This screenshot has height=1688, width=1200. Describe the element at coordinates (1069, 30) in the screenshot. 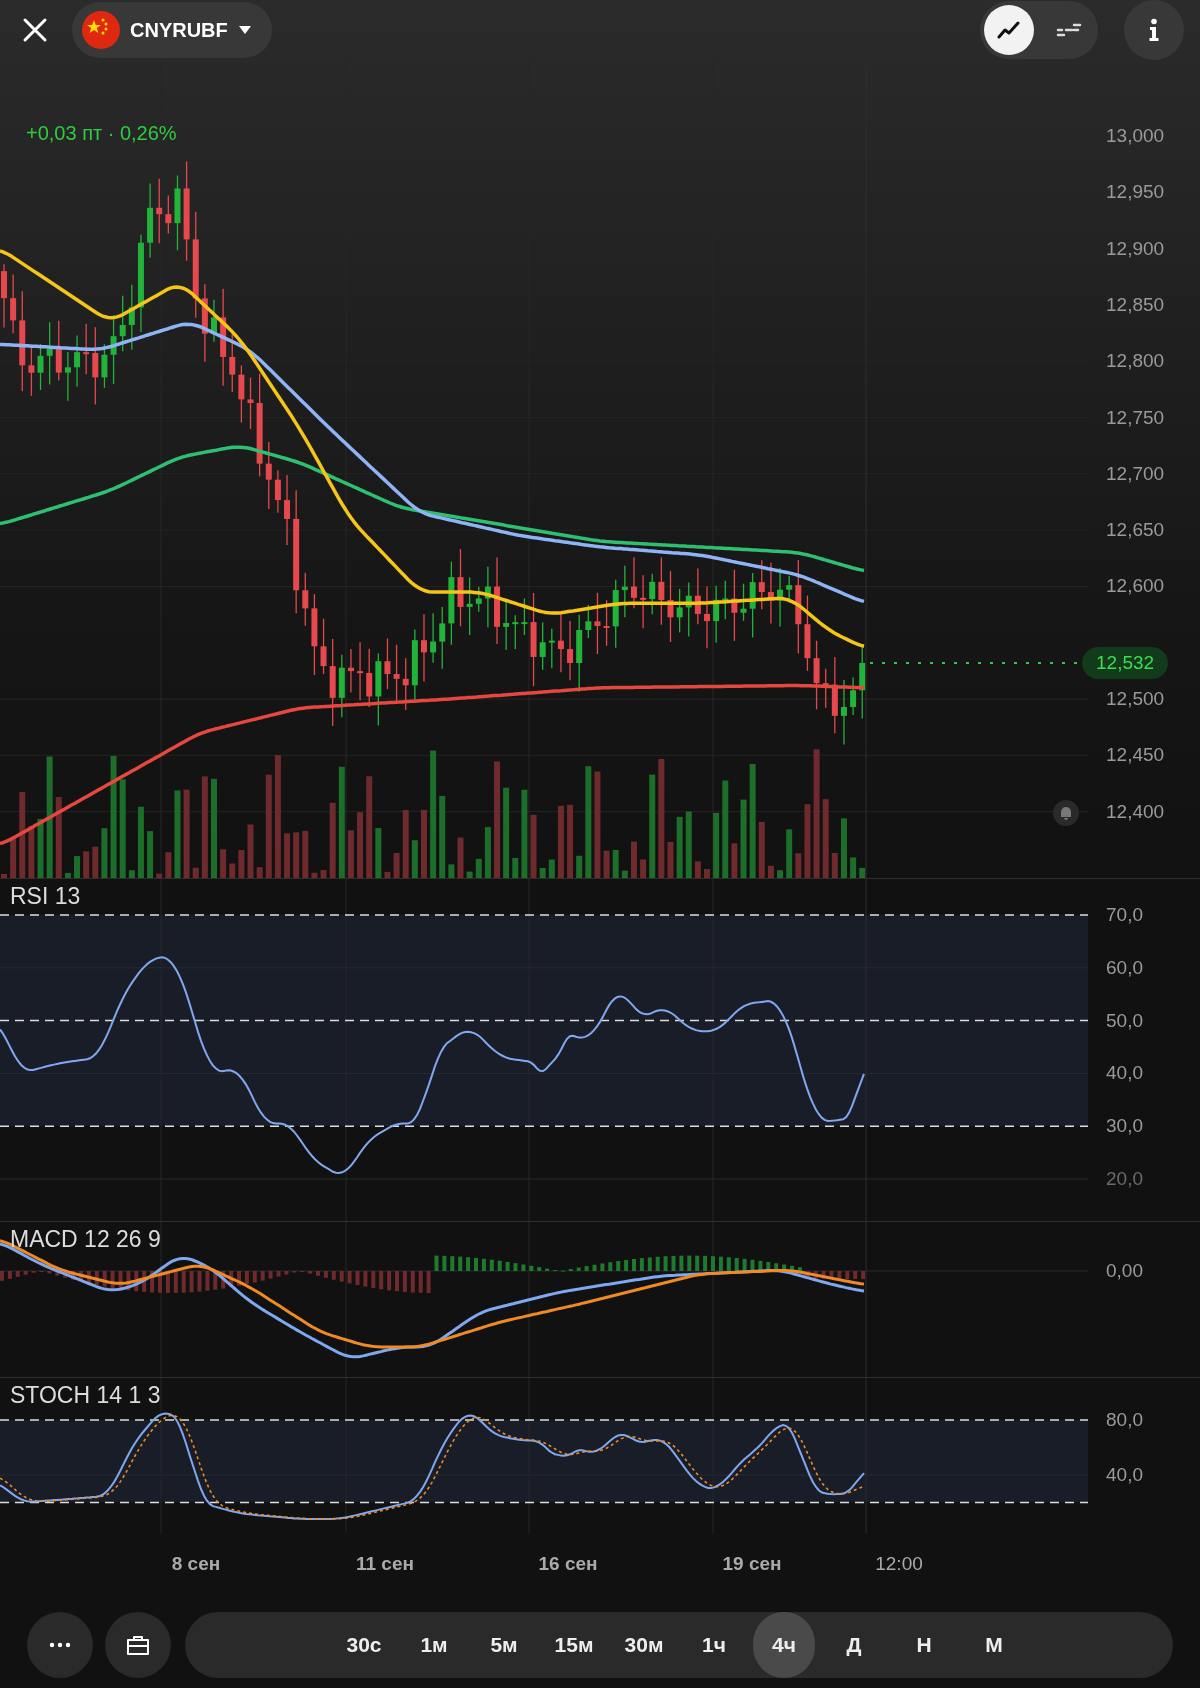

I see `dashes-icon` at that location.